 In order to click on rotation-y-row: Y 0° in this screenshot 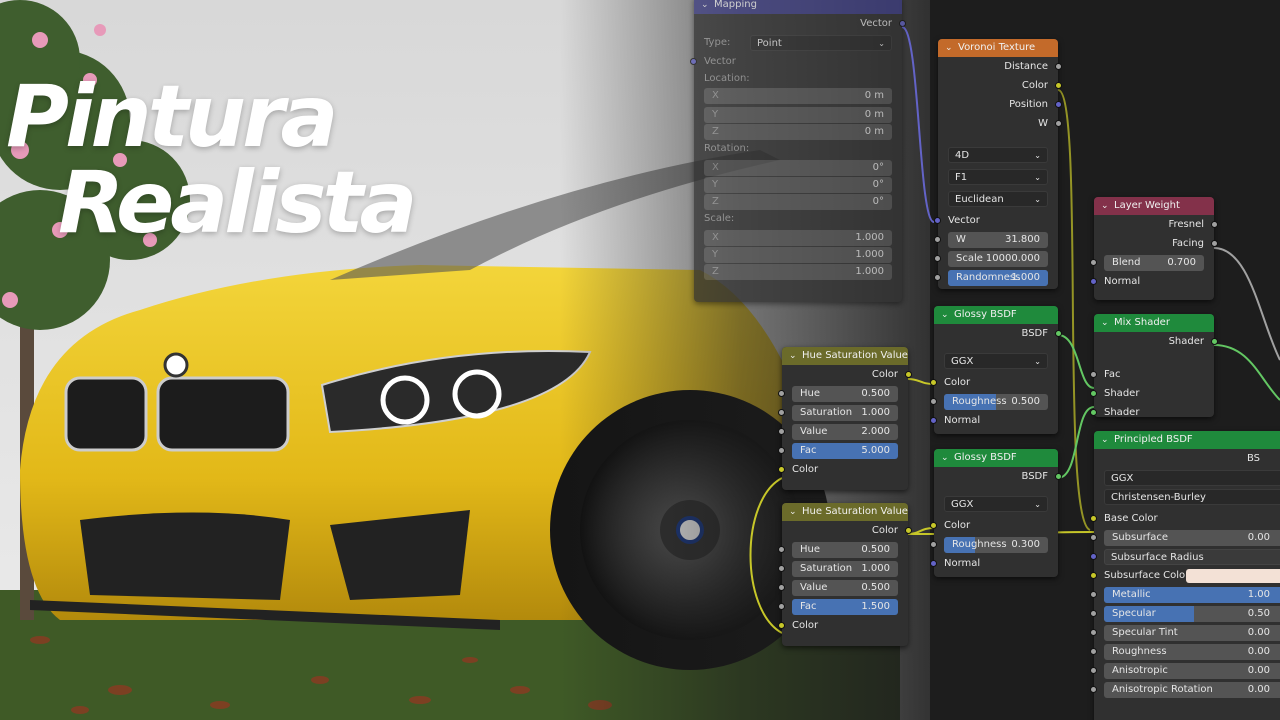, I will do `click(798, 184)`.